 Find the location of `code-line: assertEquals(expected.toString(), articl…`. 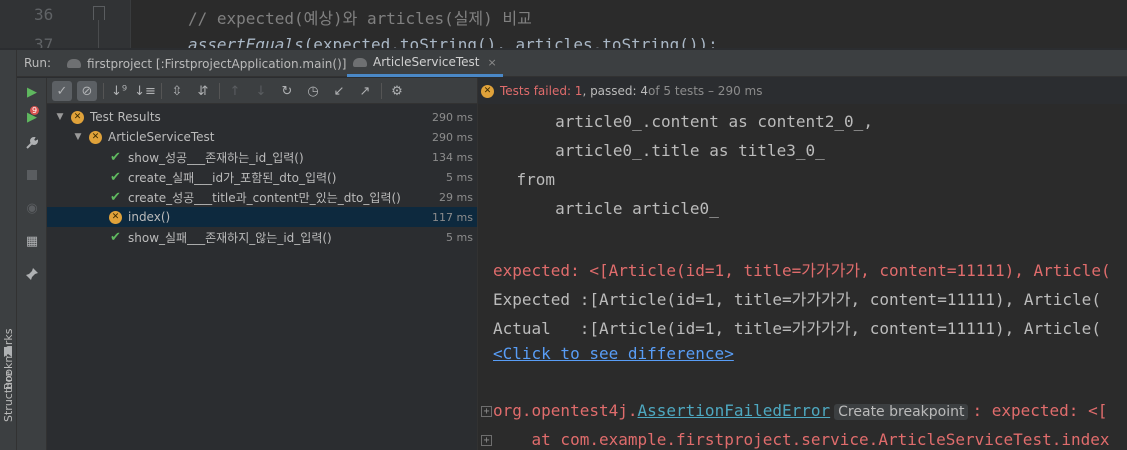

code-line: assertEquals(expected.toString(), articl… is located at coordinates (453, 41).